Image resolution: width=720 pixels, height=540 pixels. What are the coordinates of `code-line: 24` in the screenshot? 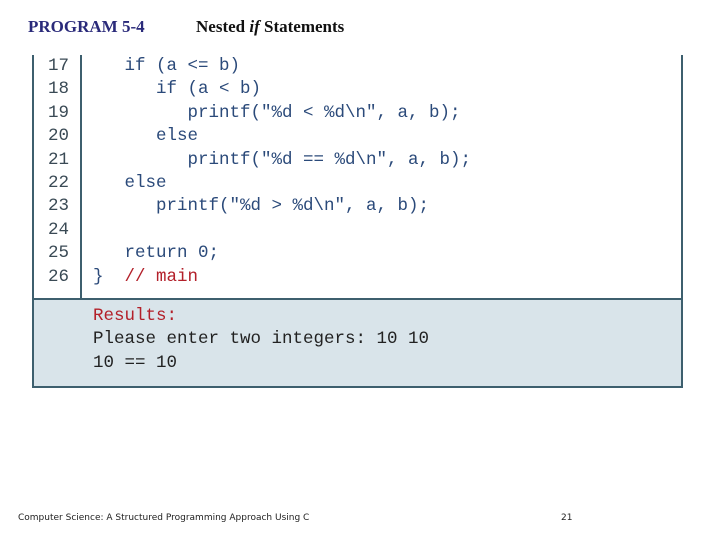 It's located at (357, 230).